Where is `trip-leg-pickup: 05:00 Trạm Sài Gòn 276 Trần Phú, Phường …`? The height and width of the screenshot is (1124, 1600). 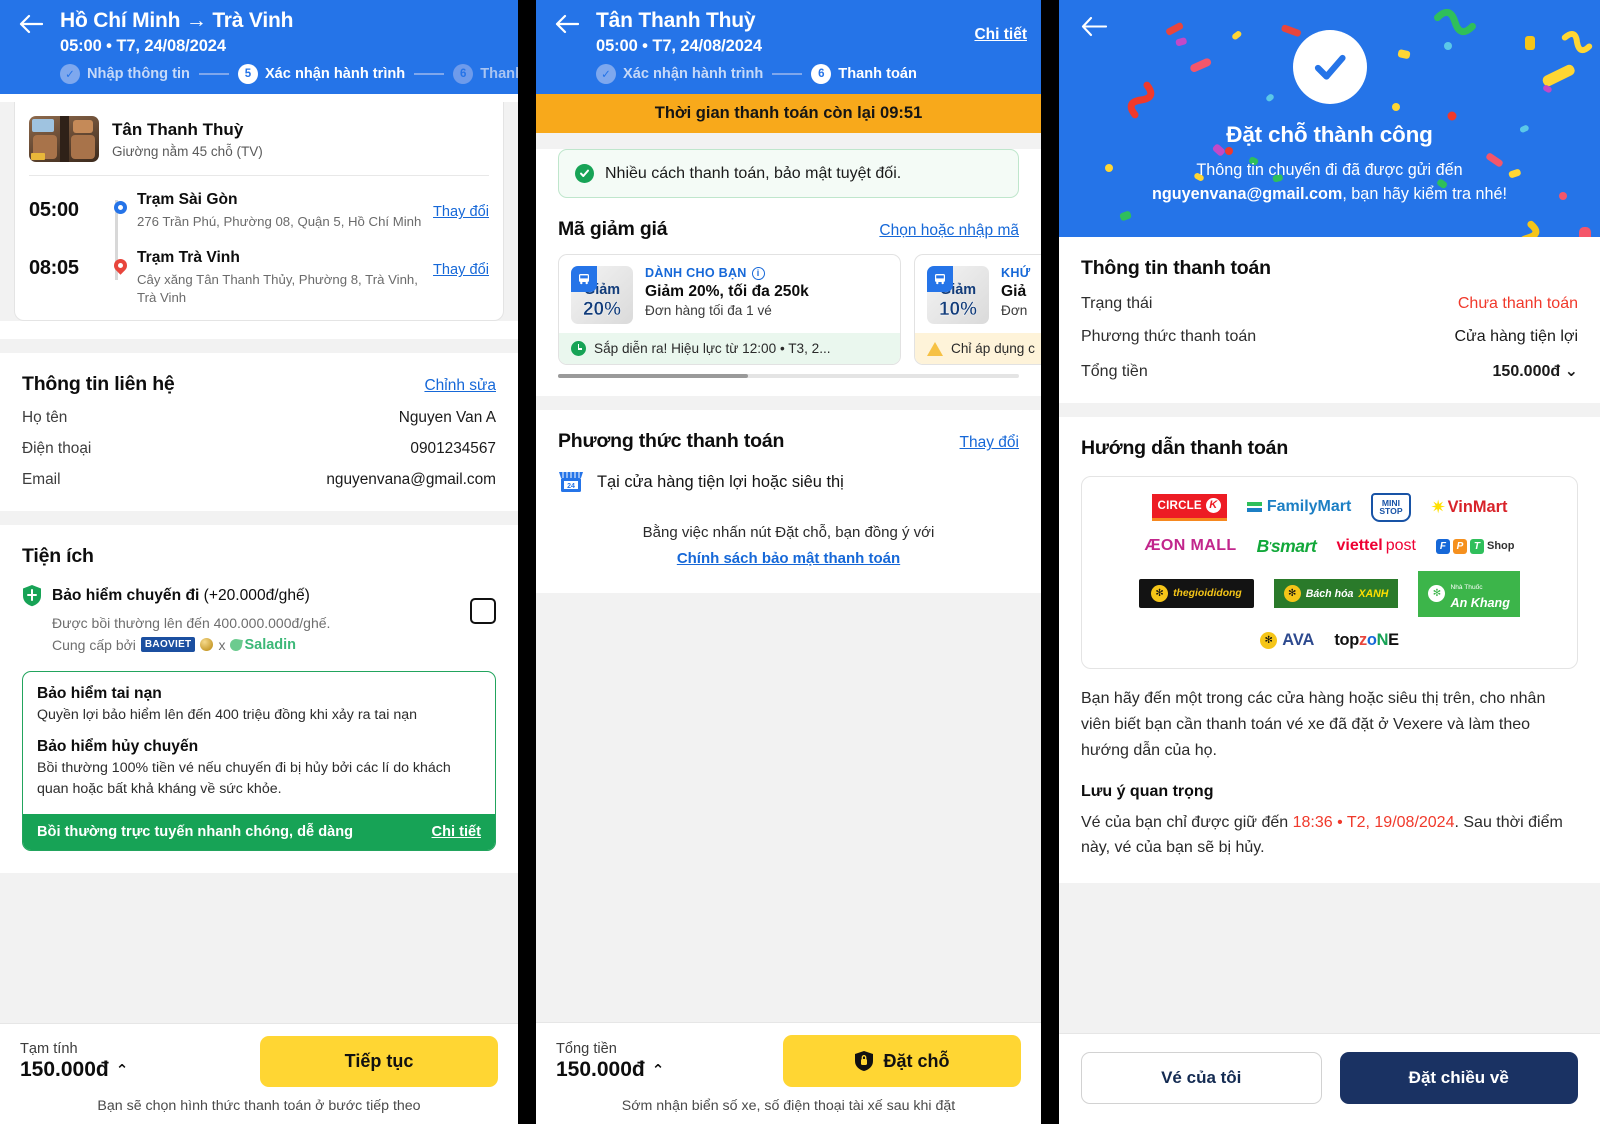
trip-leg-pickup: 05:00 Trạm Sài Gòn 276 Trần Phú, Phường … is located at coordinates (259, 210).